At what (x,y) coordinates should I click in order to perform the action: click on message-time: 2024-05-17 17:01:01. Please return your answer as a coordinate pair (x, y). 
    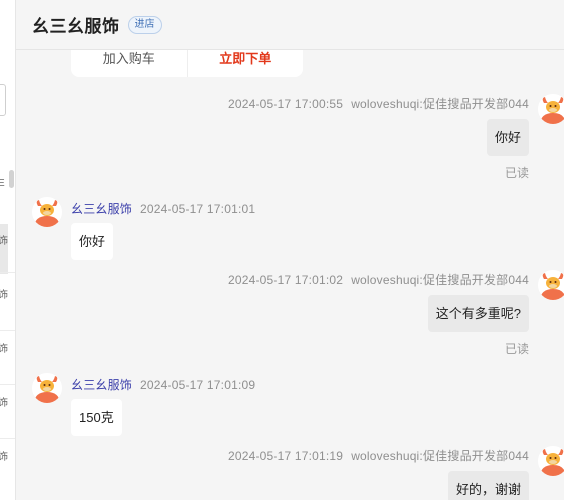
    Looking at the image, I should click on (198, 209).